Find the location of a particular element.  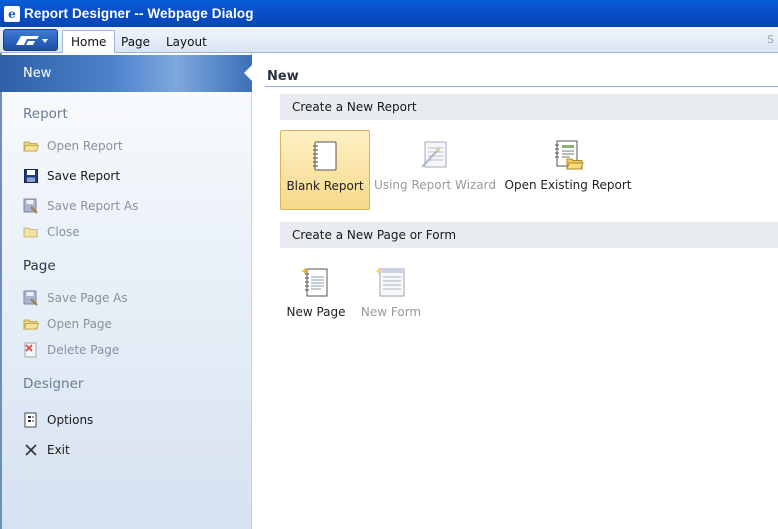

sidebar-item-close: Close is located at coordinates (51, 232).